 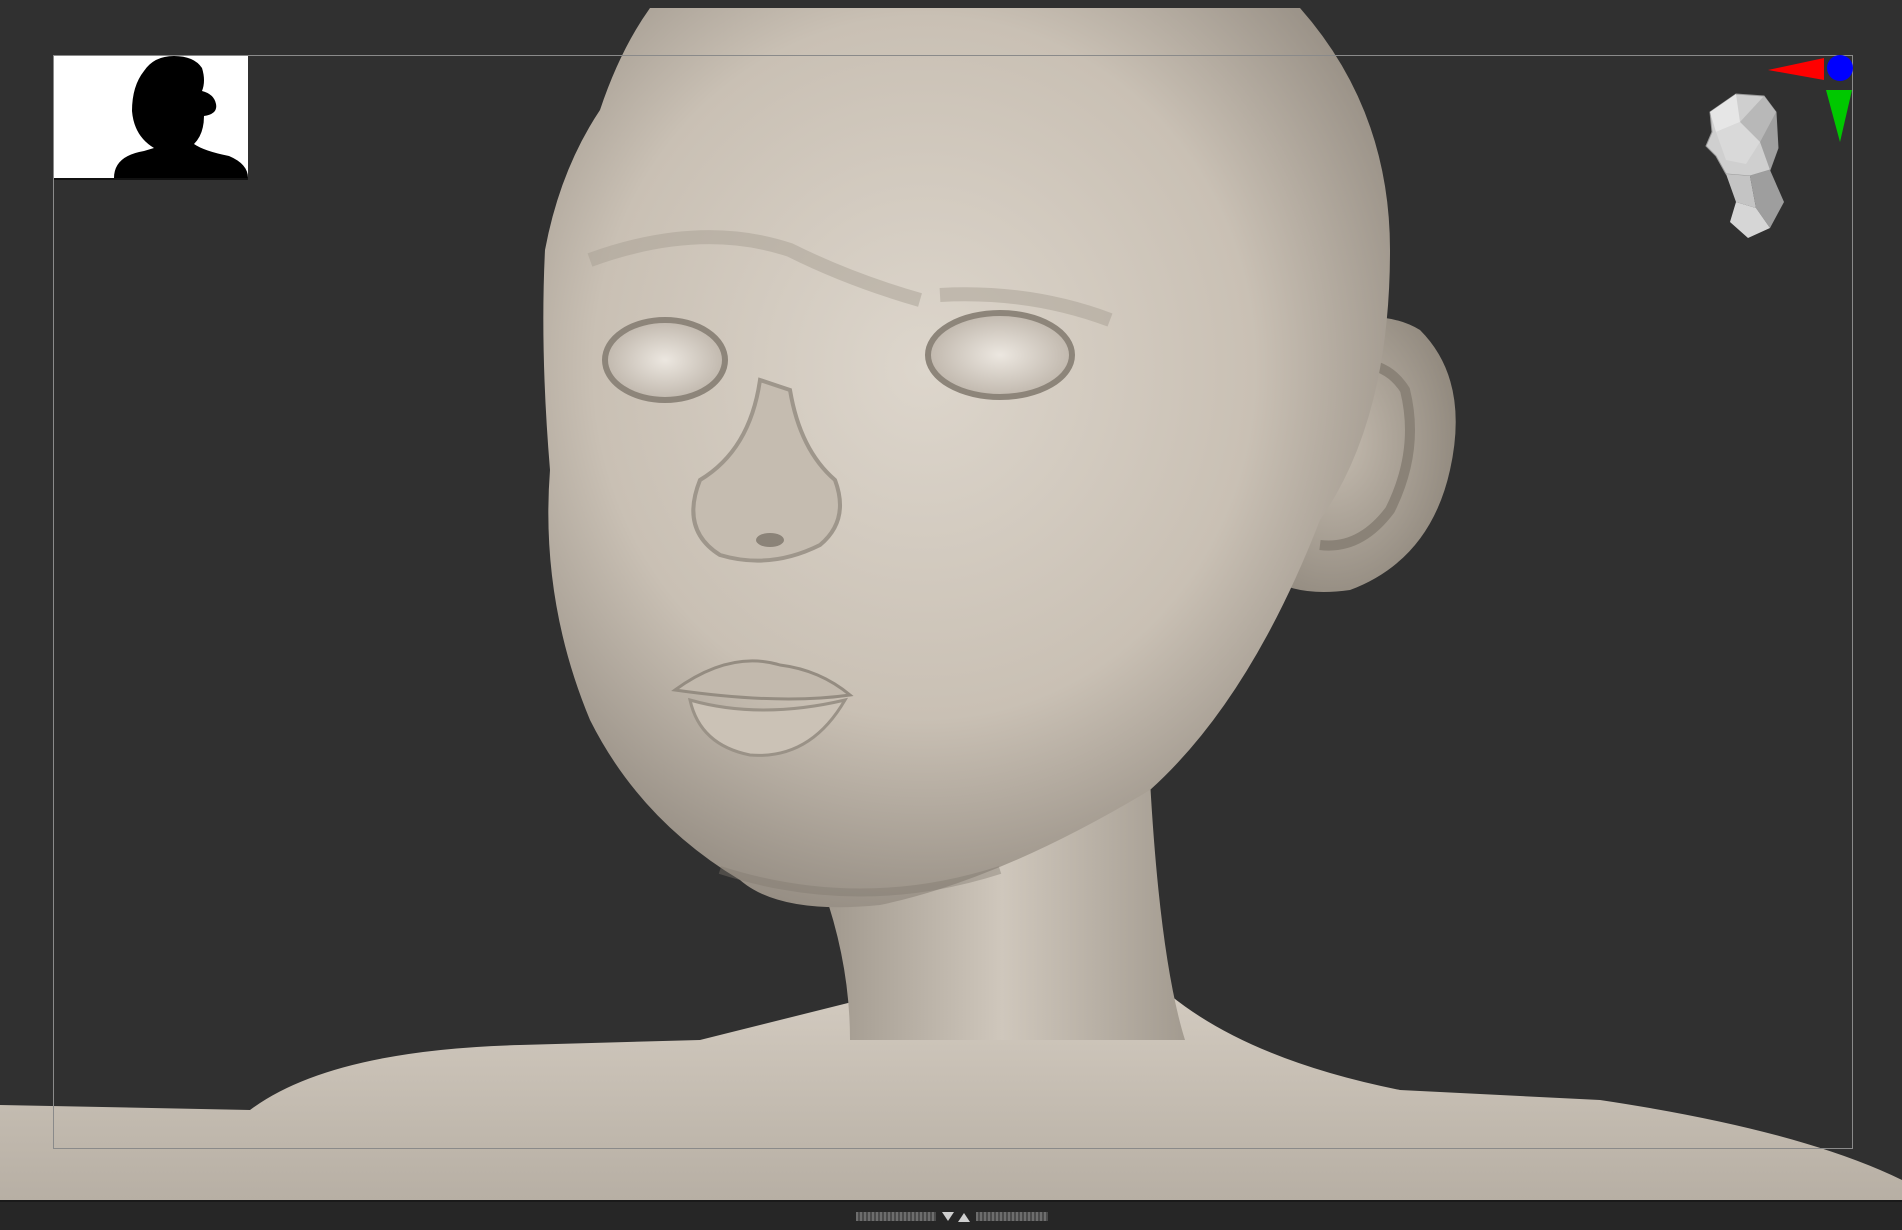 What do you see at coordinates (1000, 355) in the screenshot?
I see `model-eye-right` at bounding box center [1000, 355].